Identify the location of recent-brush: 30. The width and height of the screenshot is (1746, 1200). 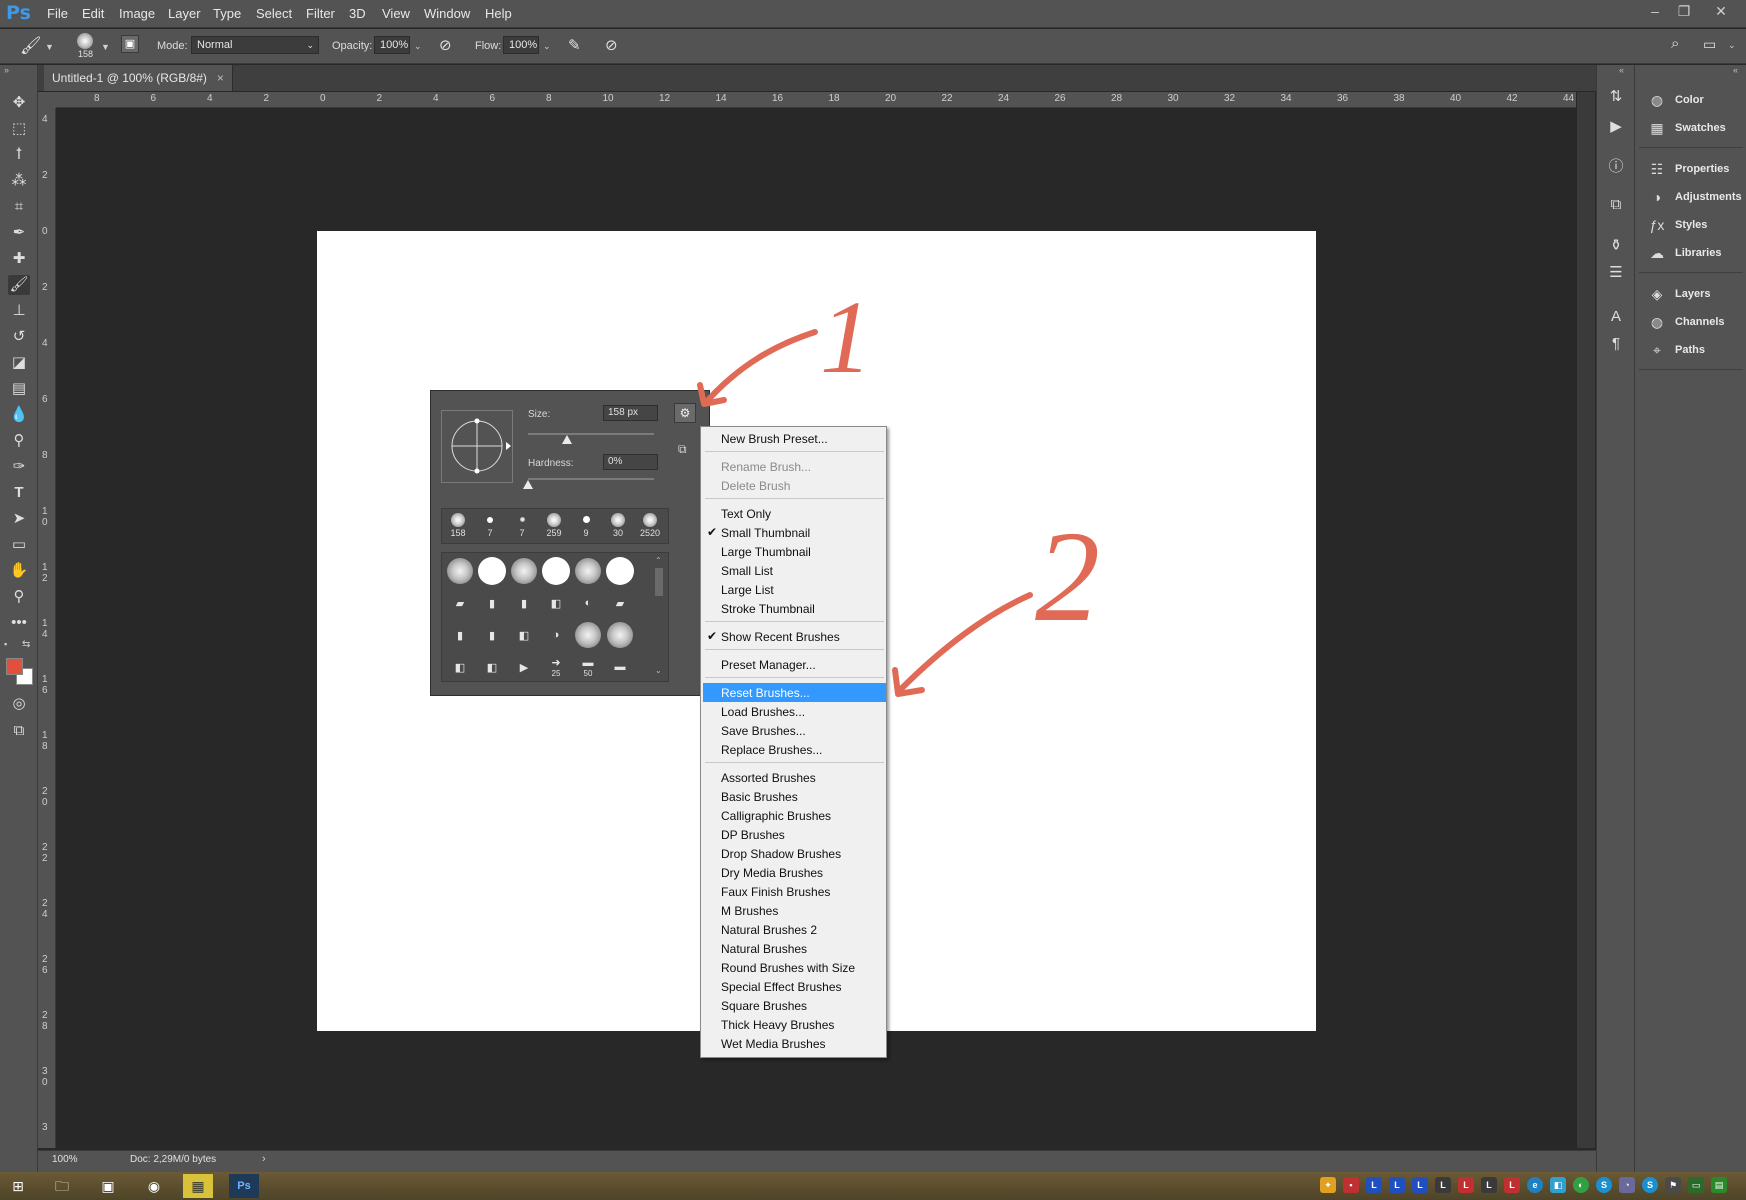
(618, 527).